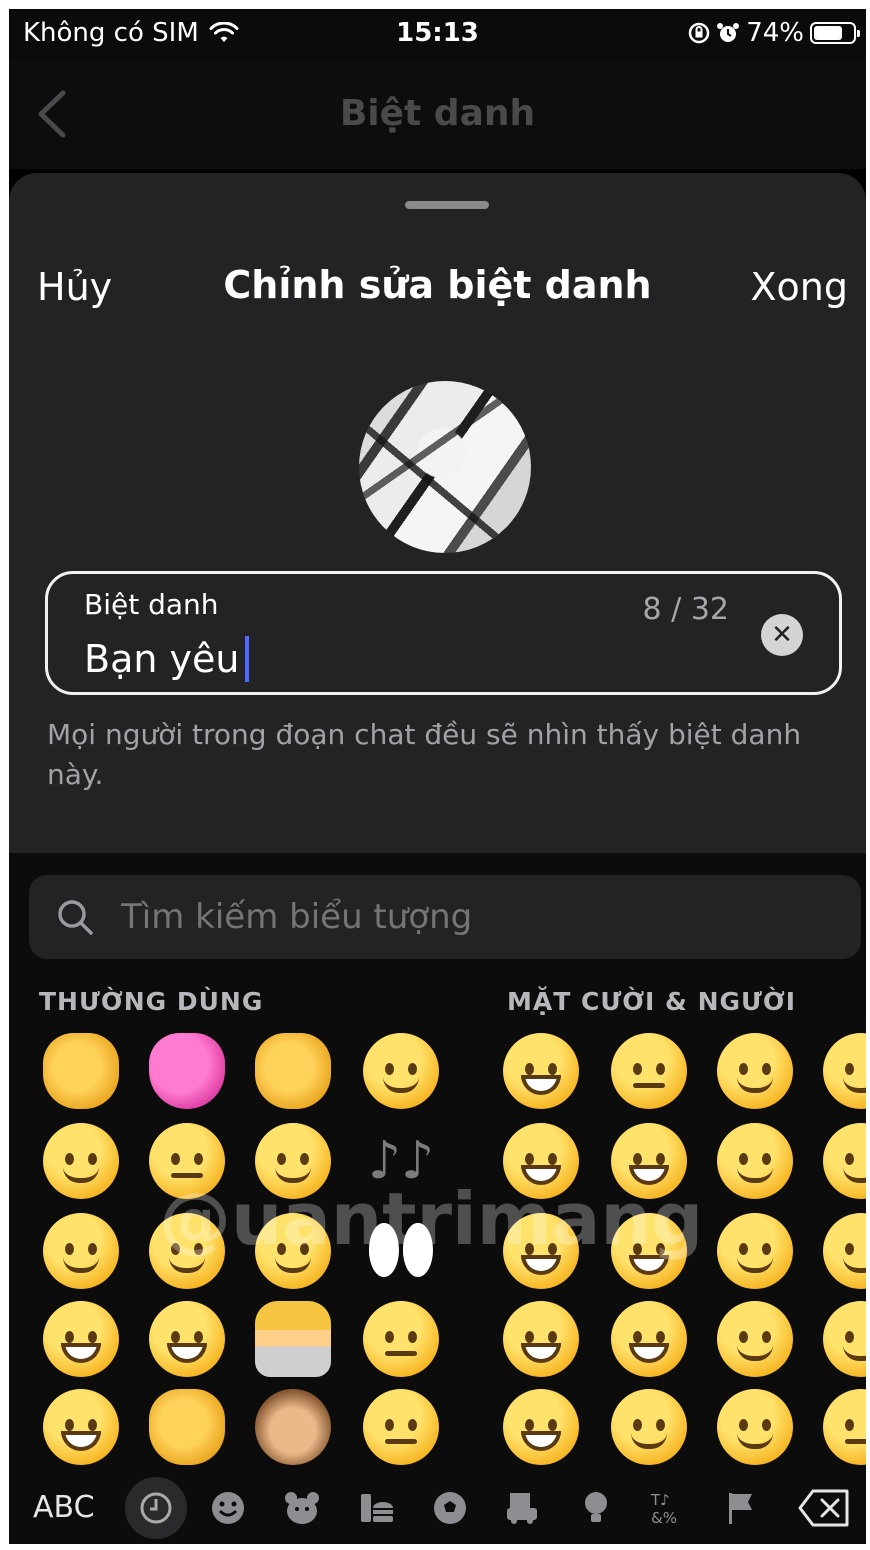  Describe the element at coordinates (740, 1507) in the screenshot. I see `flags-category-icon` at that location.